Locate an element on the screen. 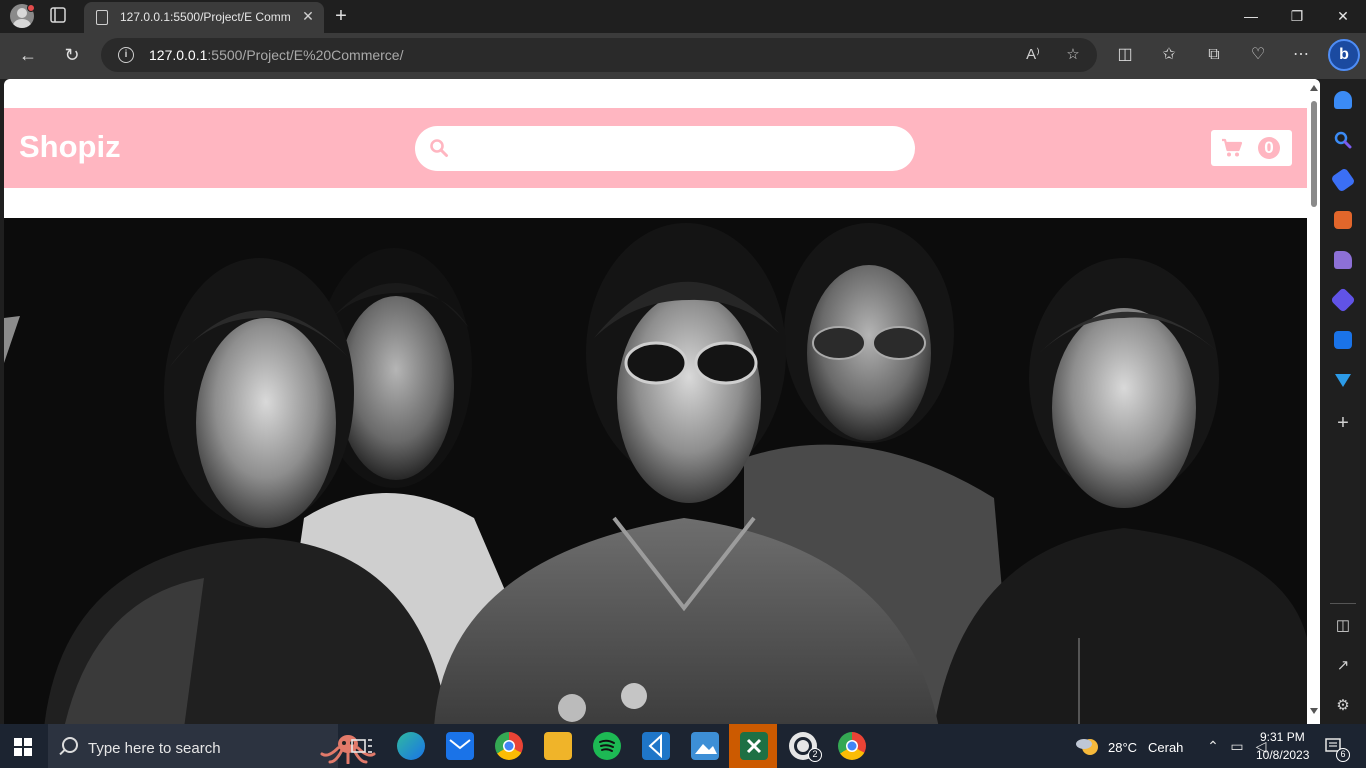 The image size is (1366, 768). favorites-icon: ✩ is located at coordinates (1169, 55).